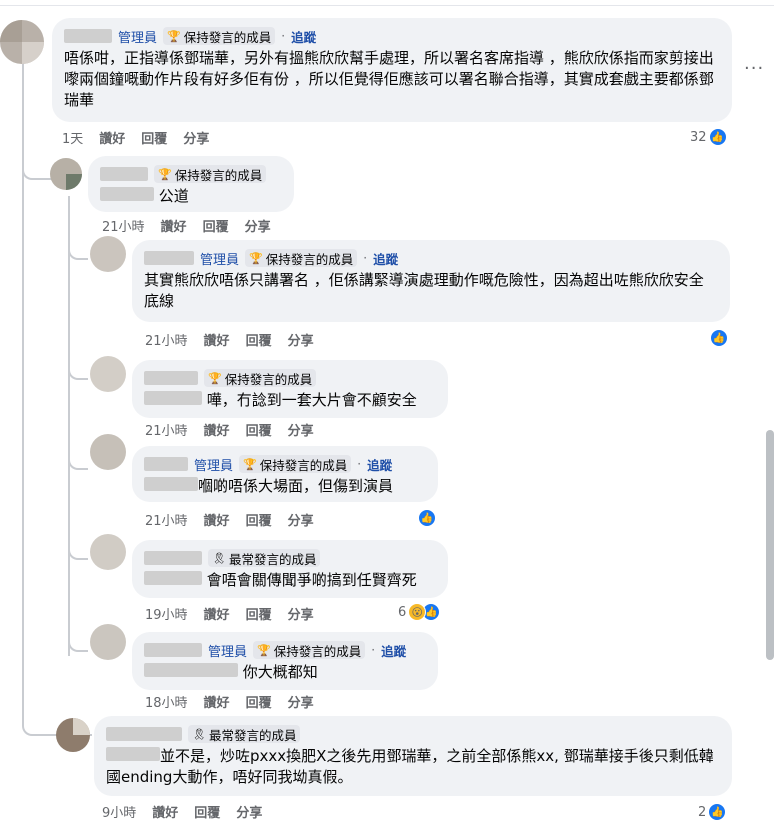 Image resolution: width=774 pixels, height=835 pixels. What do you see at coordinates (166, 613) in the screenshot?
I see `timestamp: 19小時` at bounding box center [166, 613].